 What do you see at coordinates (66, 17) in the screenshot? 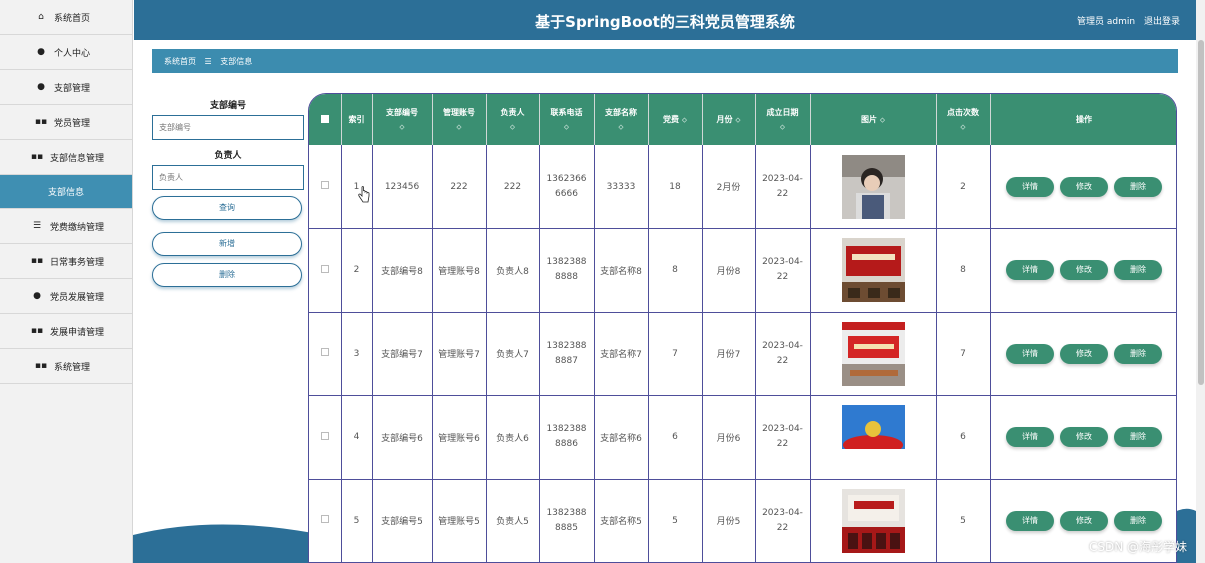
I see `sidebar-item-home: ⌂ 系统首页` at bounding box center [66, 17].